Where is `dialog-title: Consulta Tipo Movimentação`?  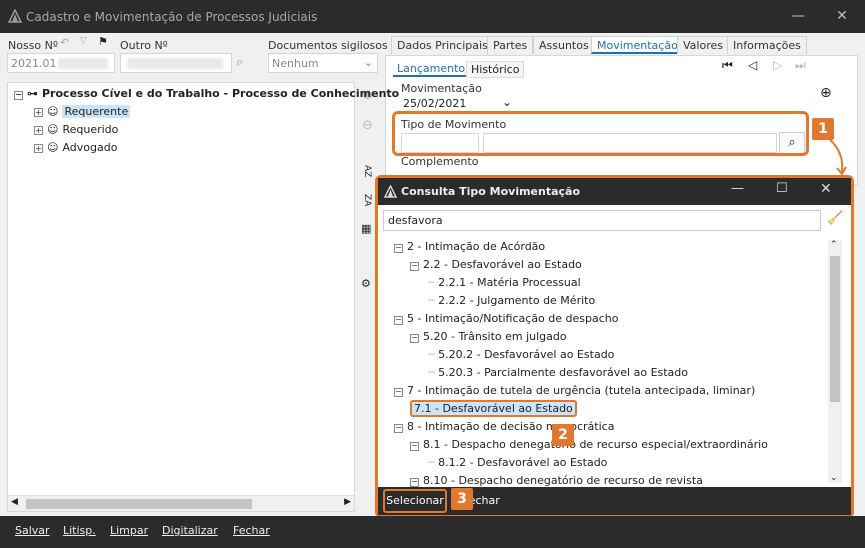
dialog-title: Consulta Tipo Movimentação is located at coordinates (491, 191).